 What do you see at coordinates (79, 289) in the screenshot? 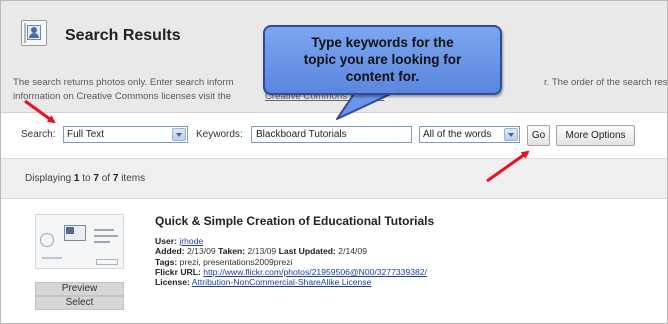
I see `preview-button: Preview` at bounding box center [79, 289].